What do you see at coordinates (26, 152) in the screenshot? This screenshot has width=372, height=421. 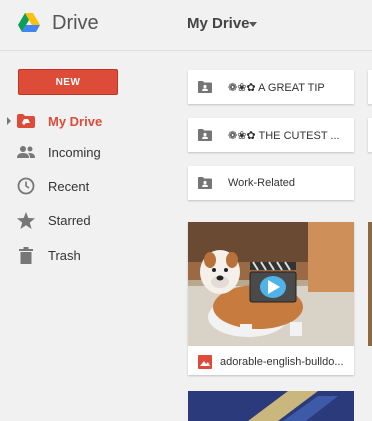 I see `people-icon` at bounding box center [26, 152].